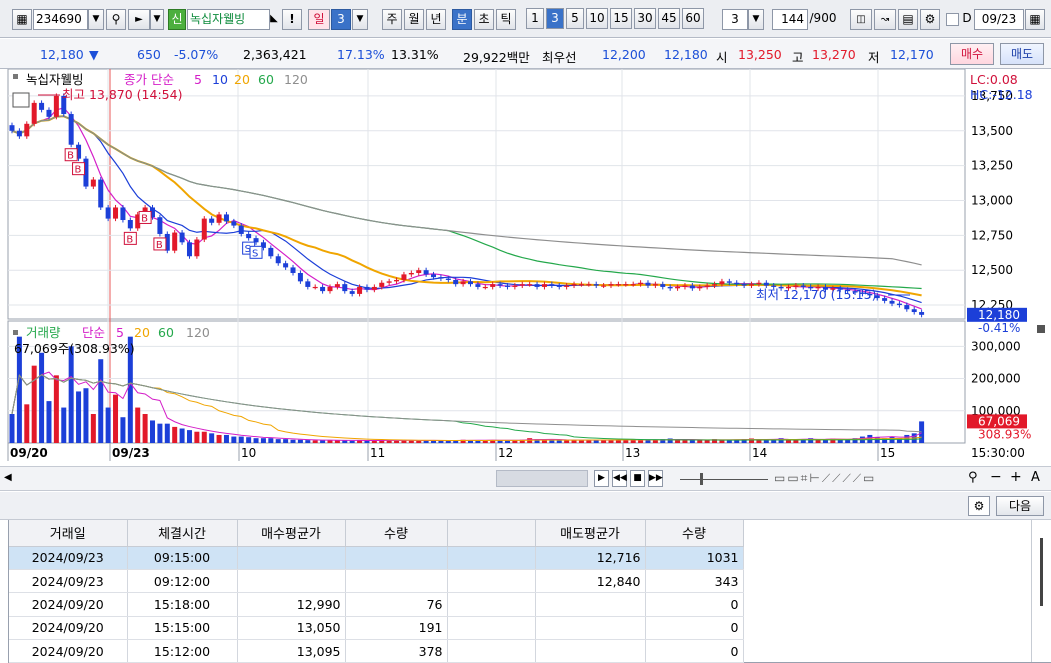 The width and height of the screenshot is (1051, 663). Describe the element at coordinates (292, 19) in the screenshot. I see `alert-button: !` at that location.